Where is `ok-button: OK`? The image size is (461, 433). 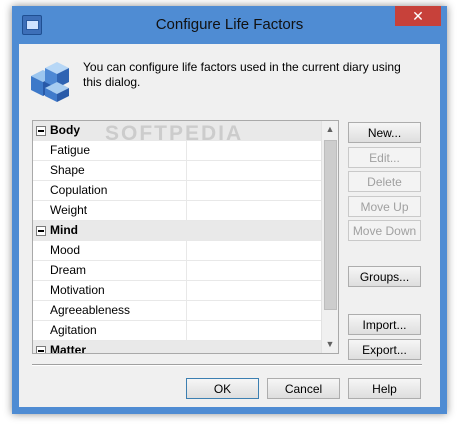
ok-button: OK is located at coordinates (222, 388).